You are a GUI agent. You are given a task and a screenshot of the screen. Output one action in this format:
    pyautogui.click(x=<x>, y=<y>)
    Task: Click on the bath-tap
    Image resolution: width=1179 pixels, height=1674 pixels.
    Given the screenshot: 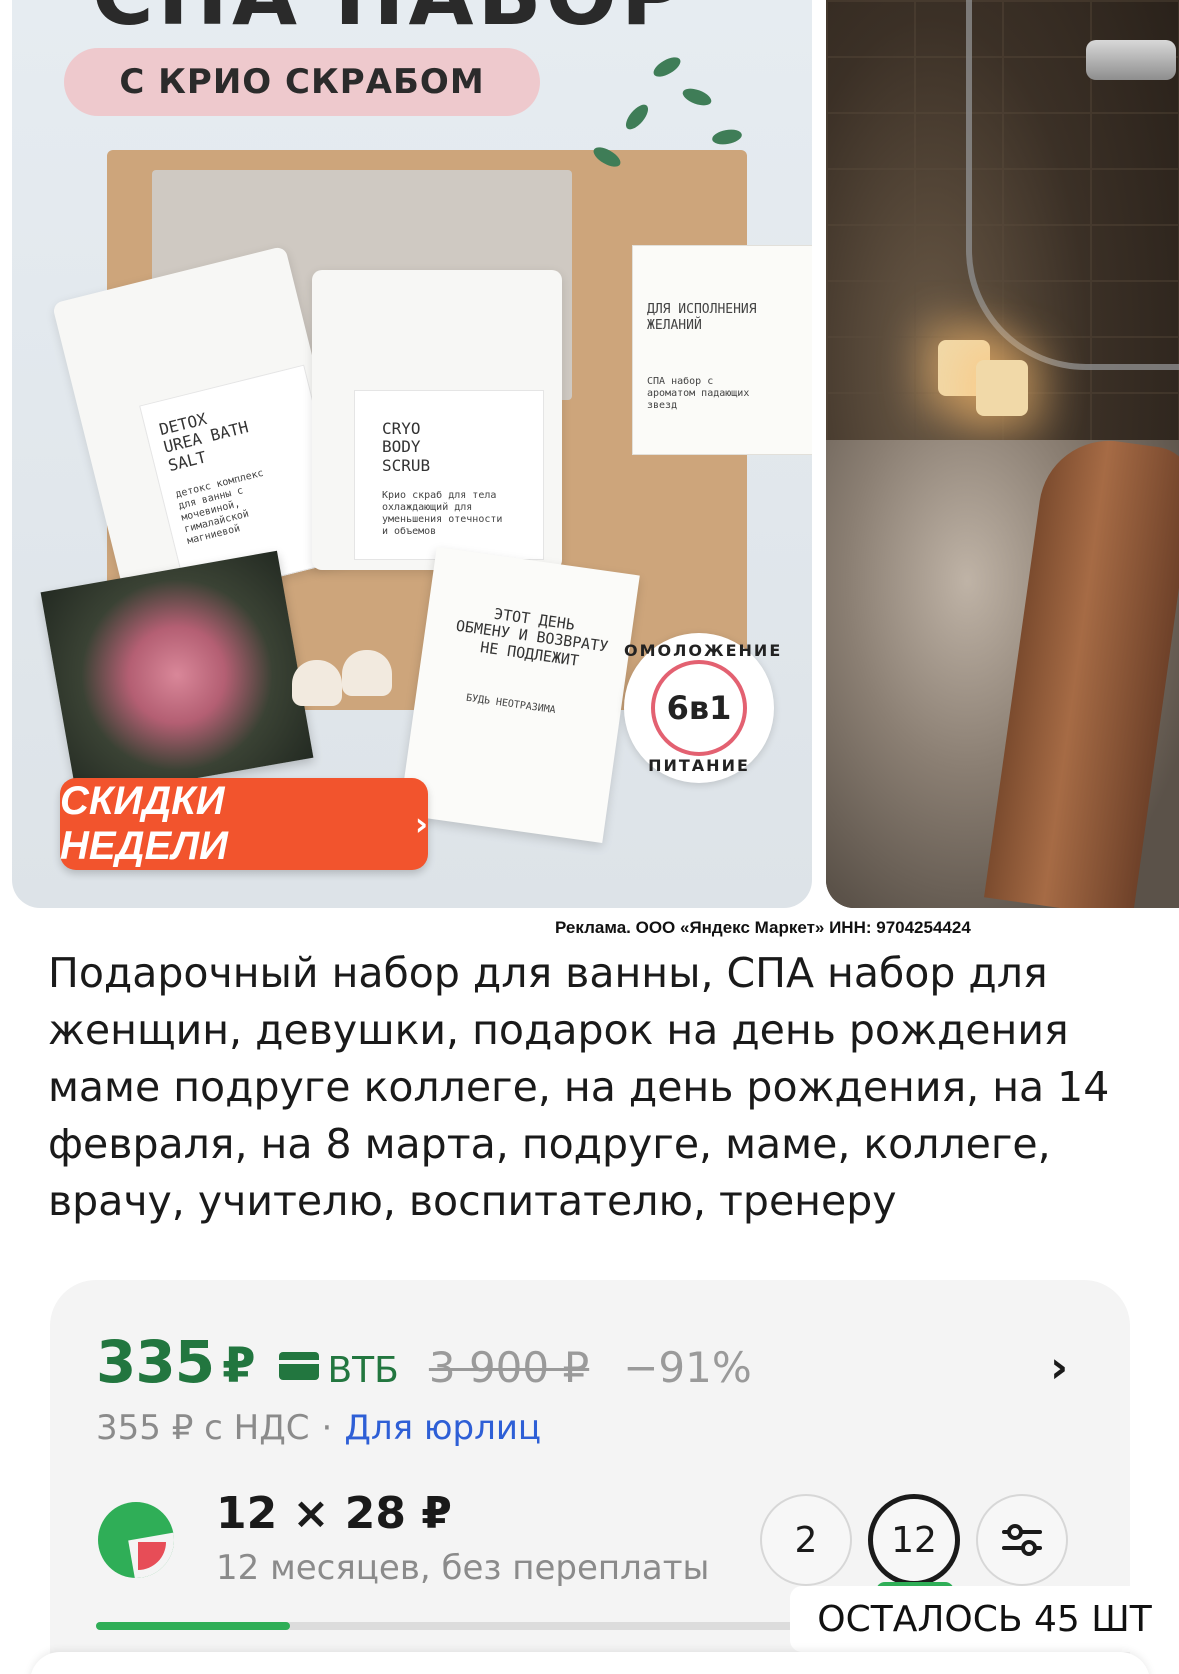 What is the action you would take?
    pyautogui.click(x=1131, y=60)
    